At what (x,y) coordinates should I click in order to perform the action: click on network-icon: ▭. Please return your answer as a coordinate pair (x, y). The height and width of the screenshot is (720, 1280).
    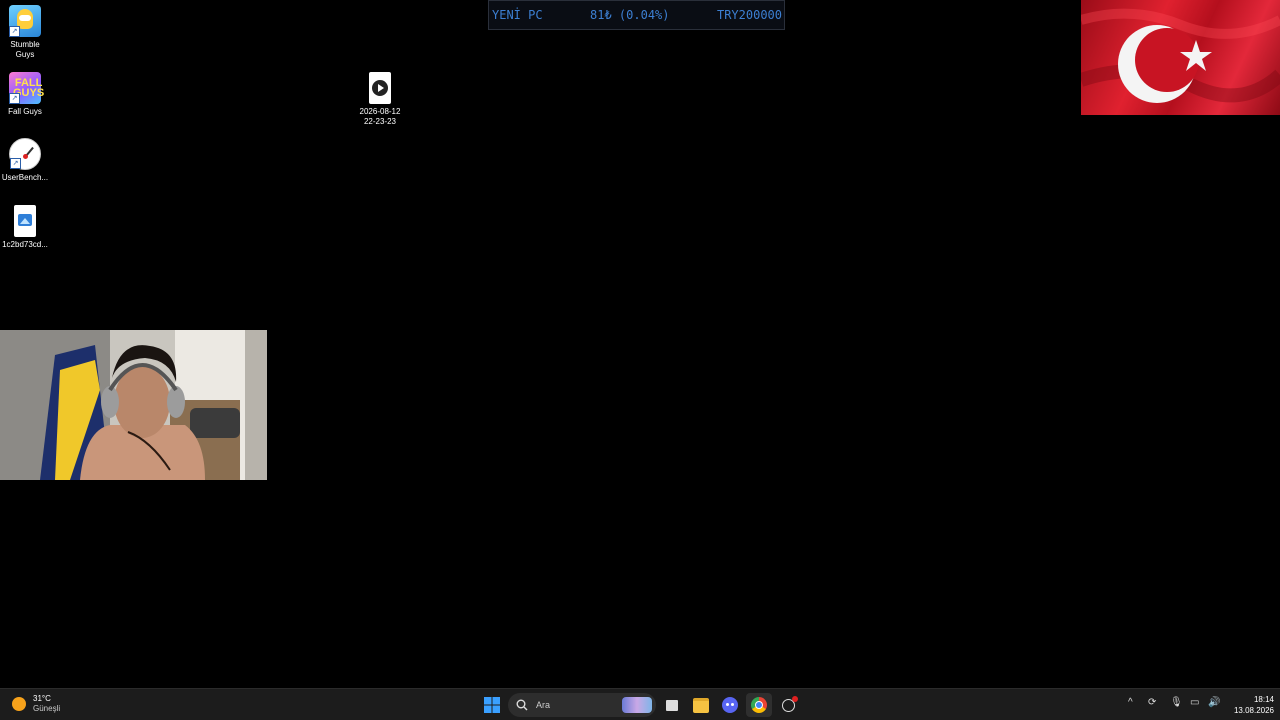
    Looking at the image, I should click on (1194, 702).